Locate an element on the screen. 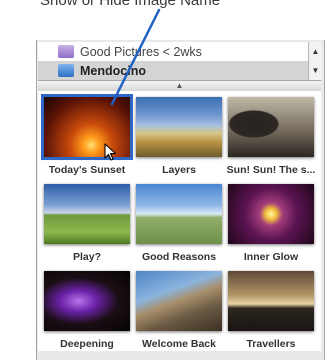 This screenshot has width=334, height=360. photo-title: Inner Glow is located at coordinates (271, 257).